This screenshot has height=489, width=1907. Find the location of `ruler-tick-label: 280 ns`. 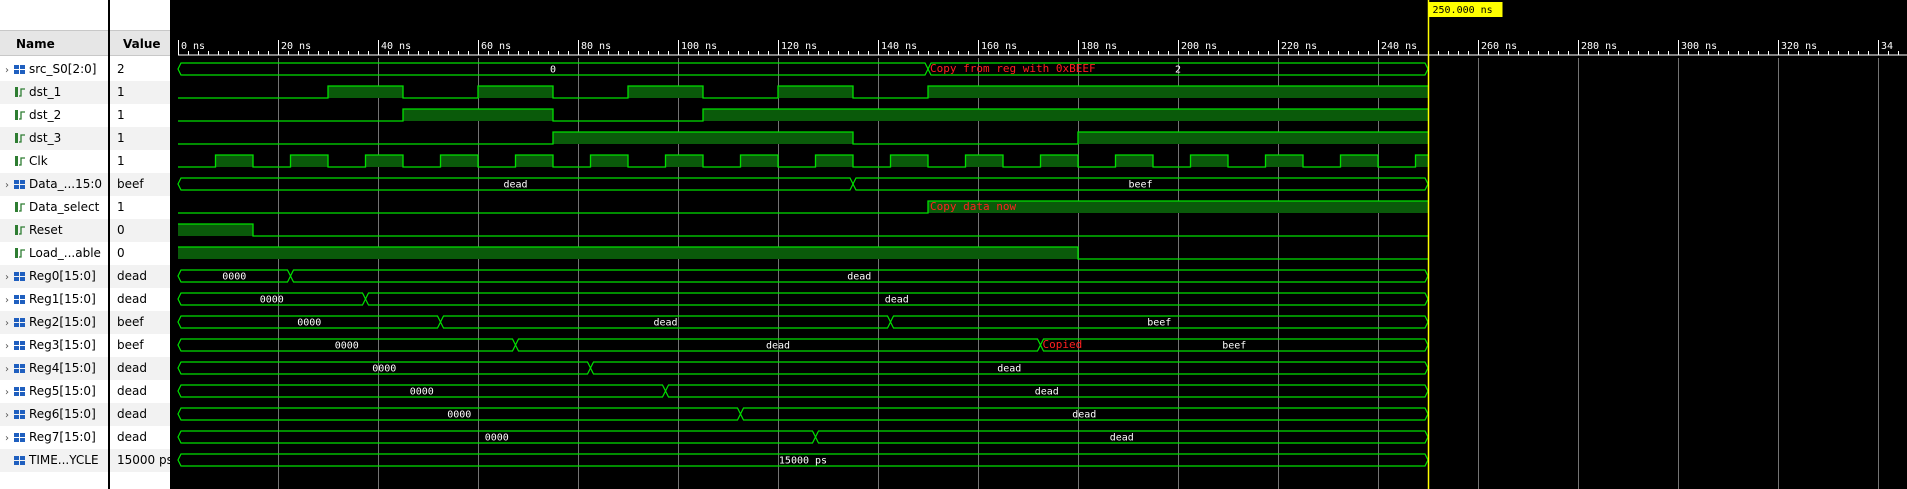

ruler-tick-label: 280 ns is located at coordinates (1599, 46).